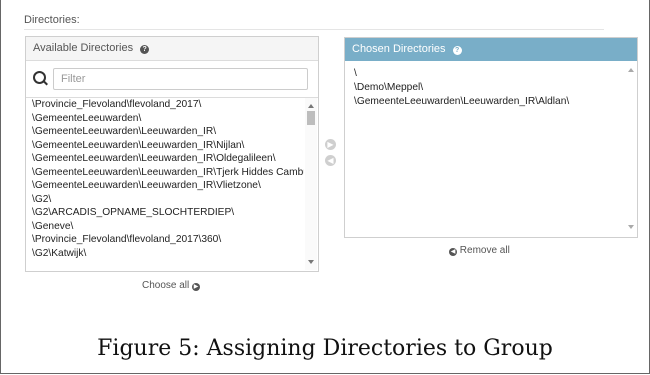  I want to click on chosen-directories-title: Chosen Directories, so click(399, 49).